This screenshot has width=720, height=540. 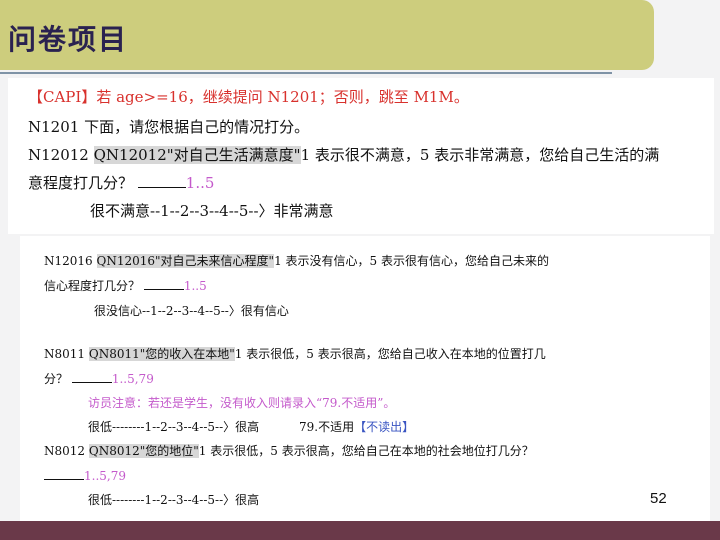 What do you see at coordinates (191, 311) in the screenshot?
I see `rating-scale: 很没信心--1--2--3--4--5--〉很有信心` at bounding box center [191, 311].